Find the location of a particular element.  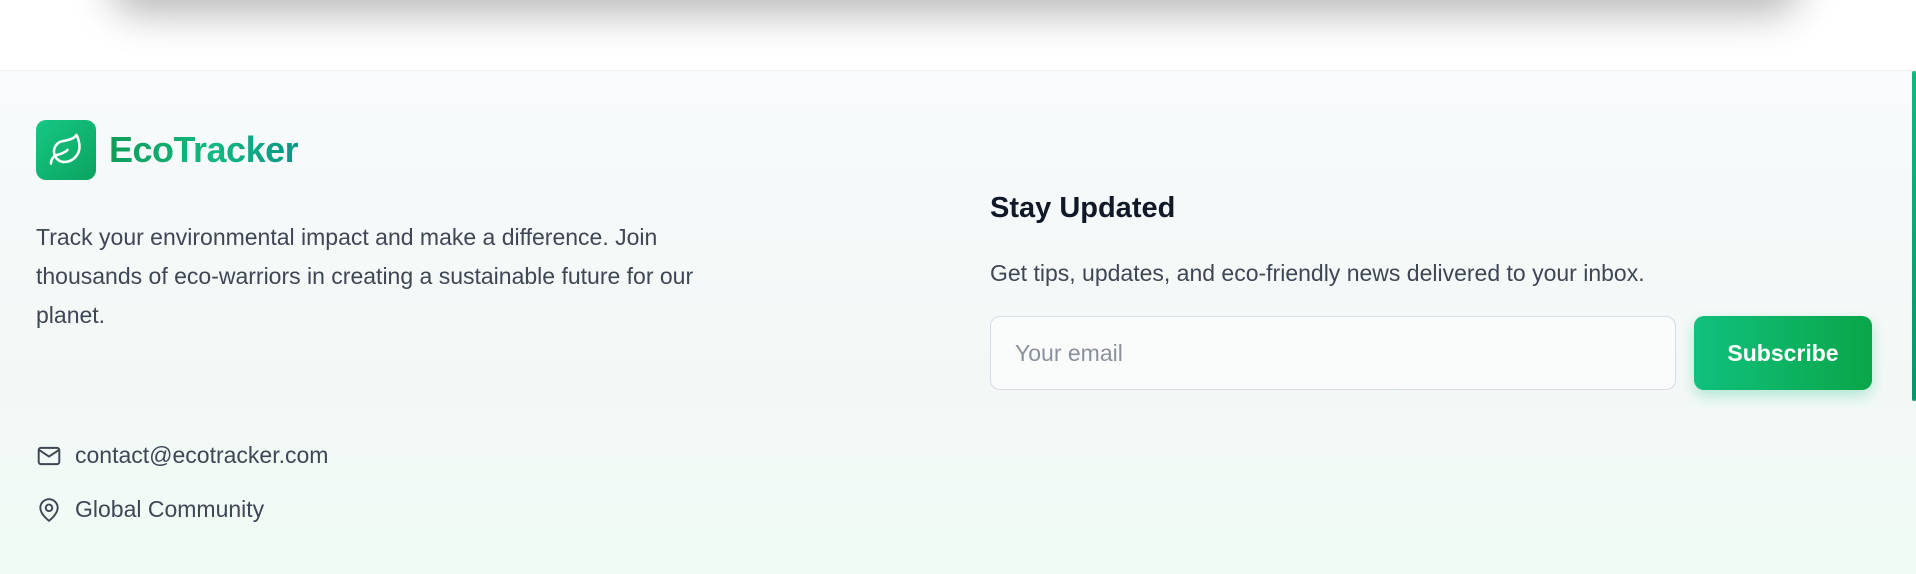

contact-location: Global Community is located at coordinates (170, 509).